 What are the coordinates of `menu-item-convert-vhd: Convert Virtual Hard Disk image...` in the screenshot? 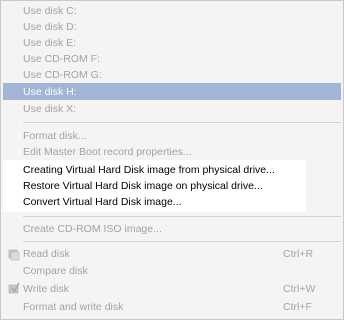 It's located at (102, 202).